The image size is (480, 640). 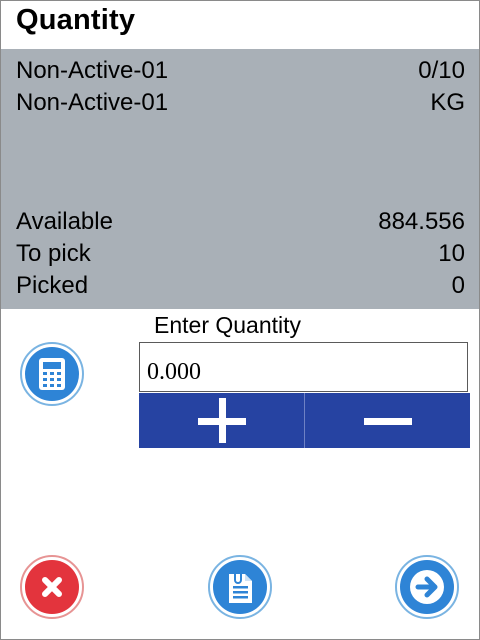 I want to click on decrement-button, so click(x=387, y=420).